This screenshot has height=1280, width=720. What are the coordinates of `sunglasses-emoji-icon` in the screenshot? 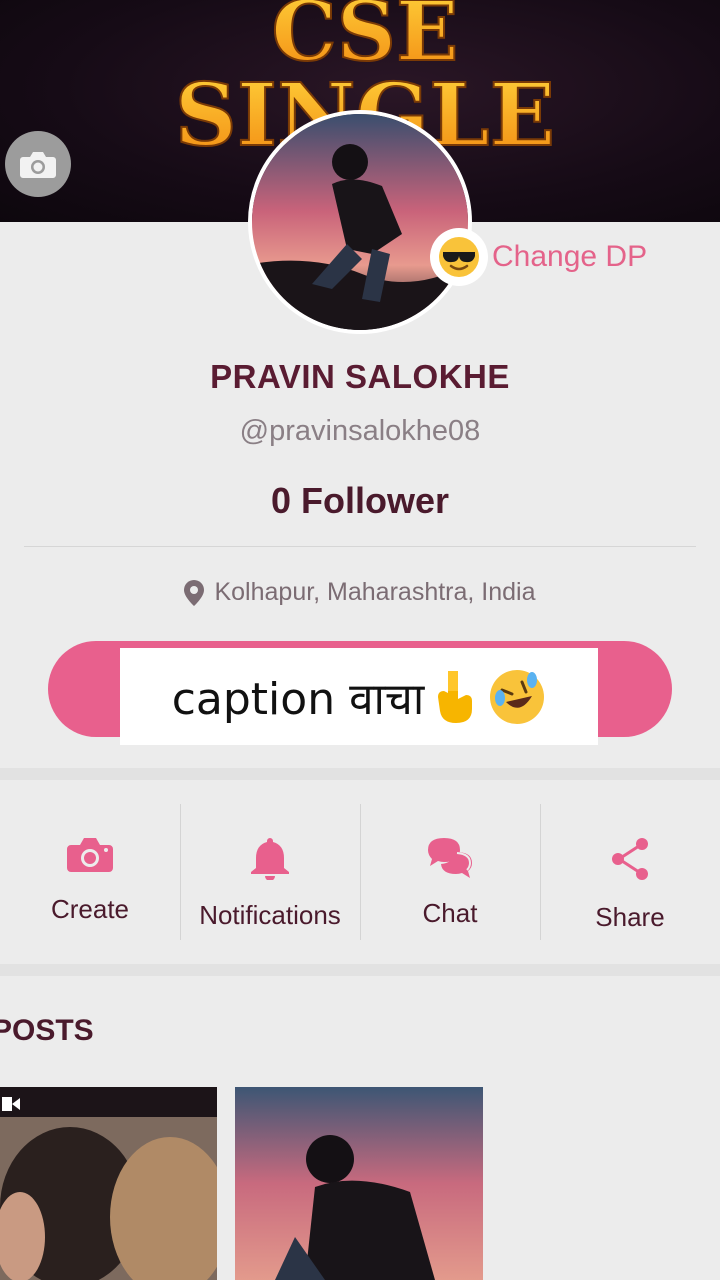 It's located at (459, 257).